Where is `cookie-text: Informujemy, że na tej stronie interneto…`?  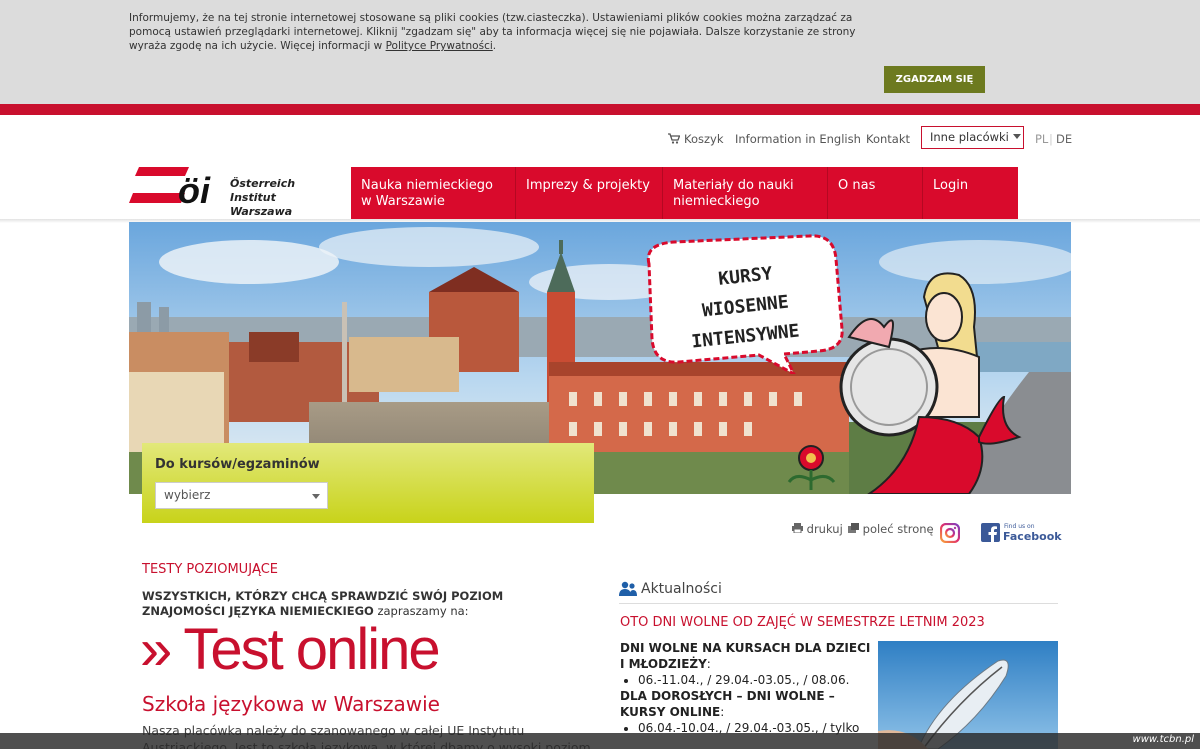 cookie-text: Informujemy, że na tej stronie interneto… is located at coordinates (492, 32).